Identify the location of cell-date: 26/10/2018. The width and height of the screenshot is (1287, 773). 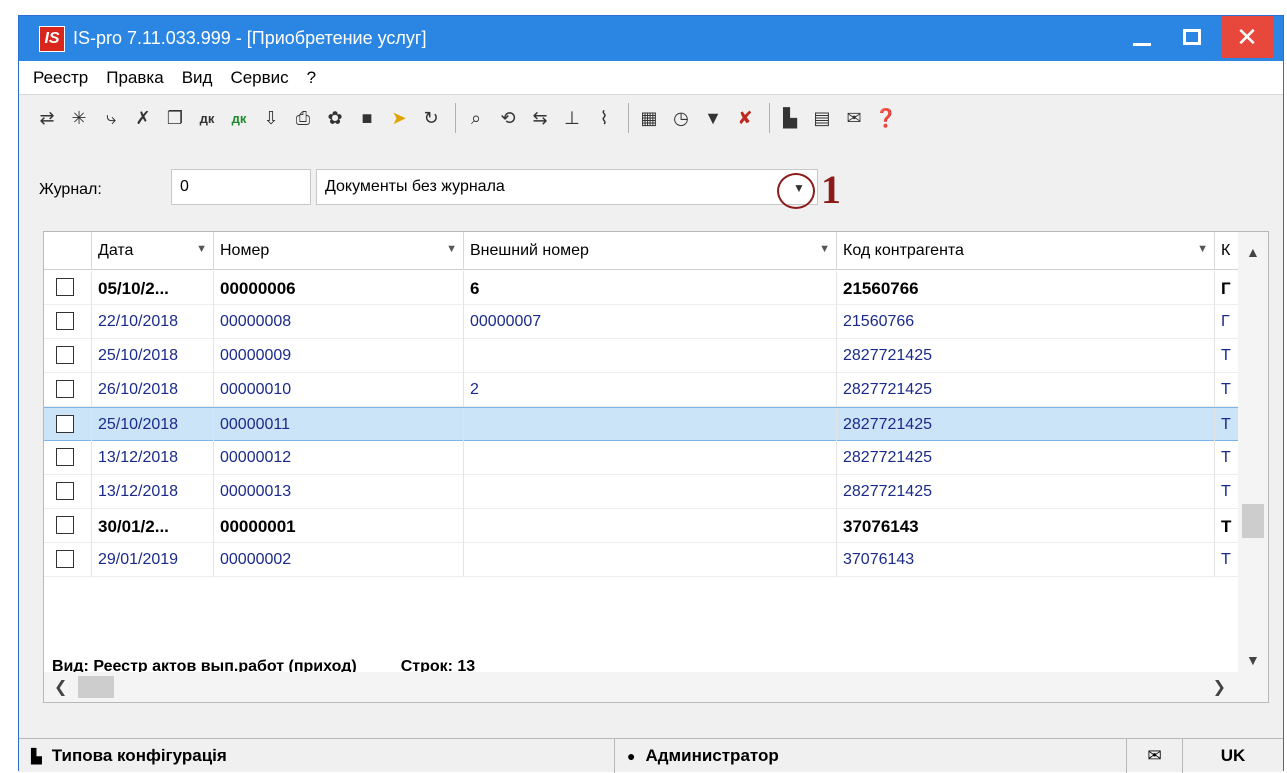
(153, 390).